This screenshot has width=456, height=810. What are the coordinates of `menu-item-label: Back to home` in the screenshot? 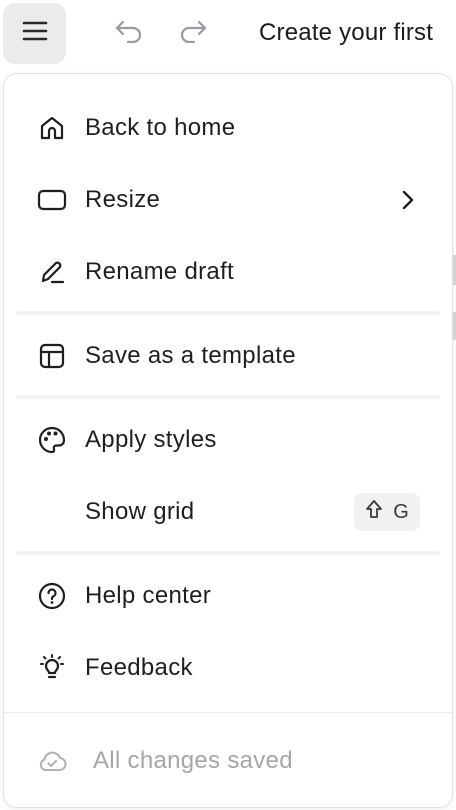 It's located at (160, 127).